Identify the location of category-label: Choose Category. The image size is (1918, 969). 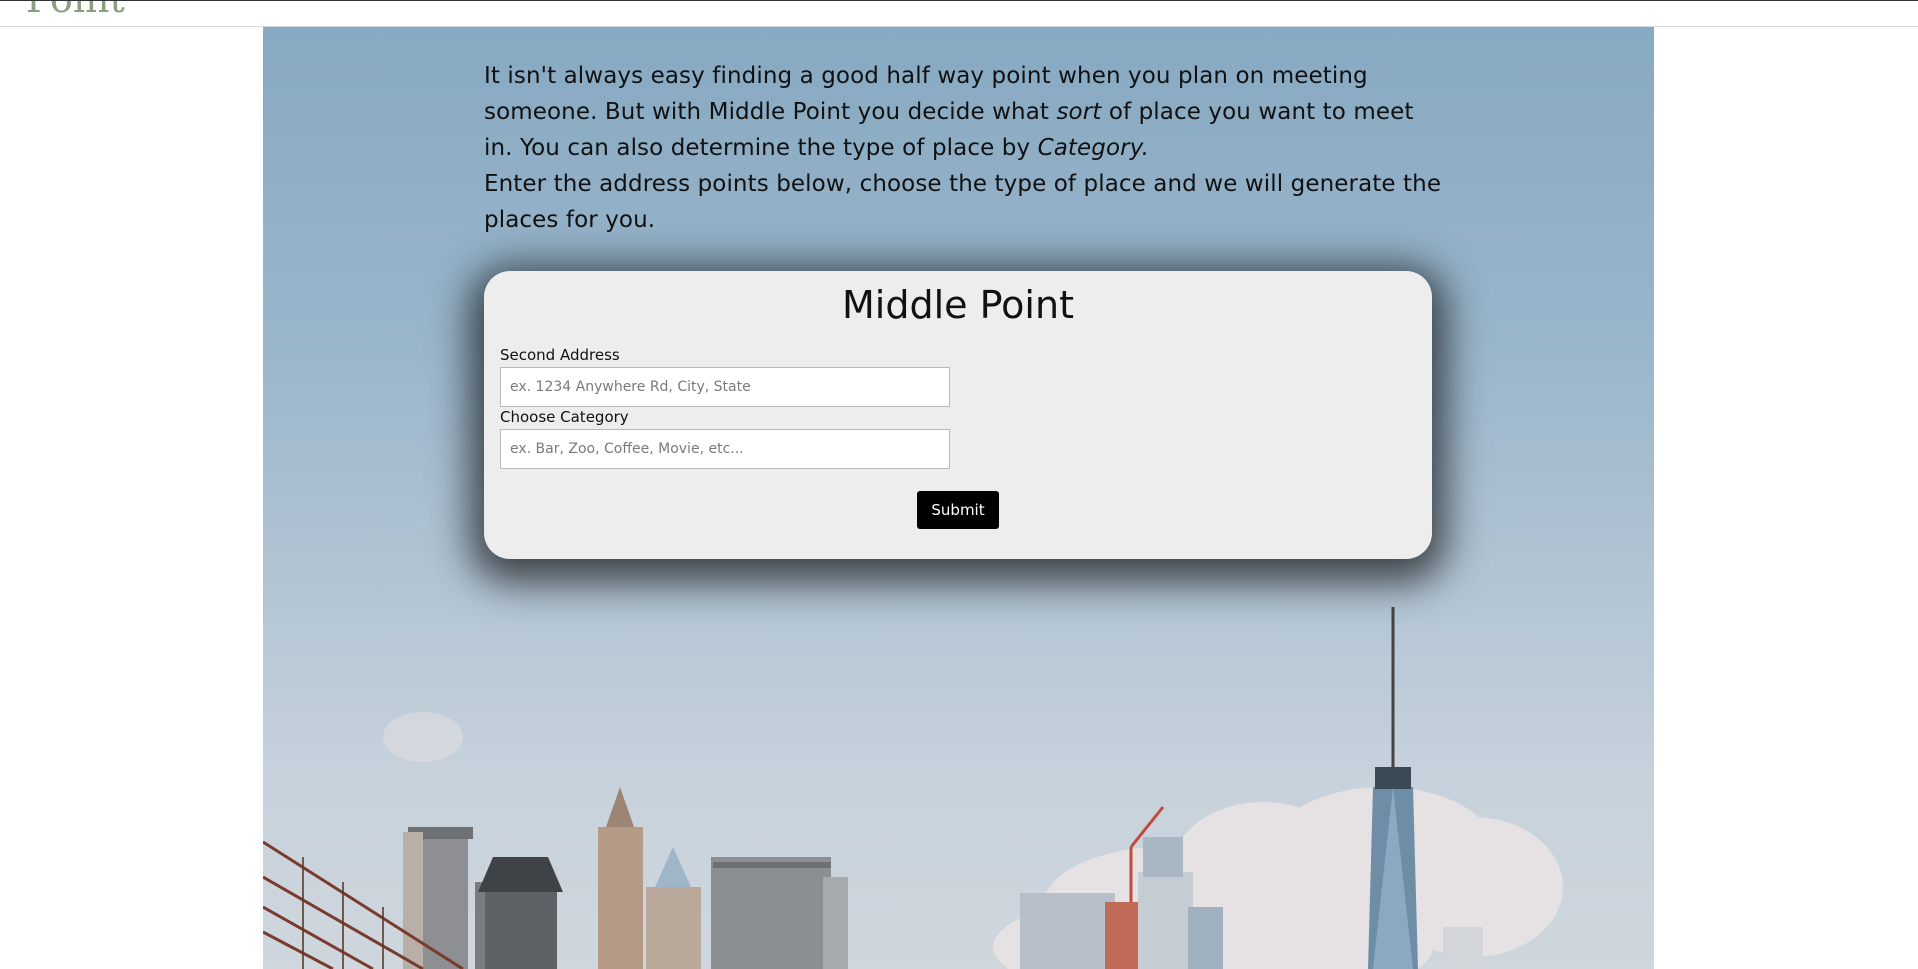
(564, 417).